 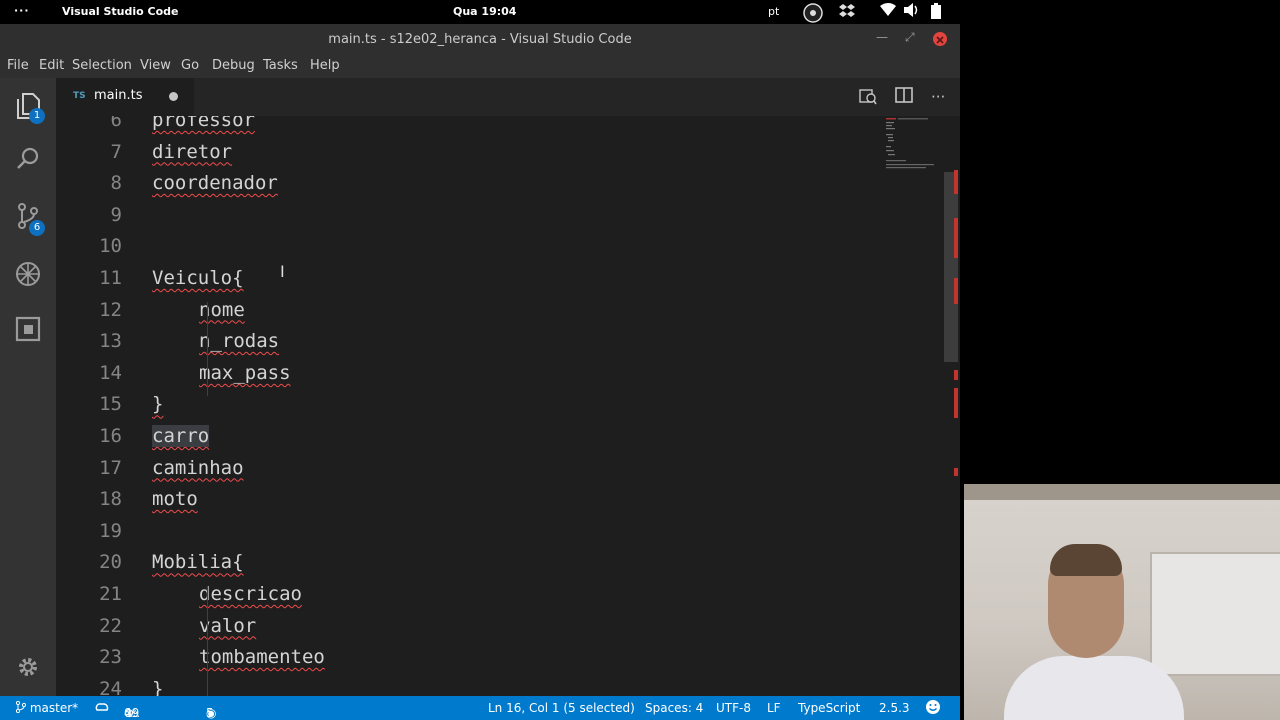 What do you see at coordinates (245, 373) in the screenshot?
I see `code-text: max_pass` at bounding box center [245, 373].